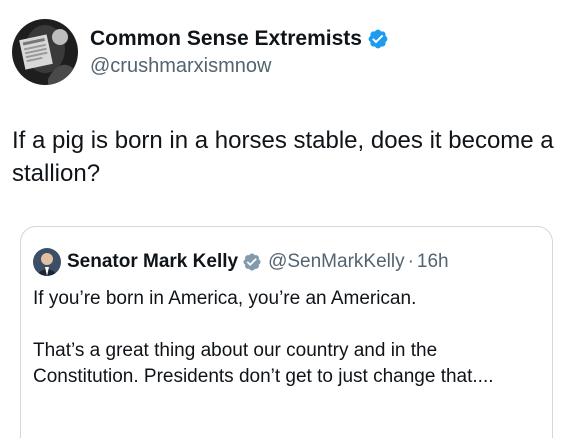 The width and height of the screenshot is (568, 438). What do you see at coordinates (152, 262) in the screenshot?
I see `quoted-display-name: Senator Mark Kelly` at bounding box center [152, 262].